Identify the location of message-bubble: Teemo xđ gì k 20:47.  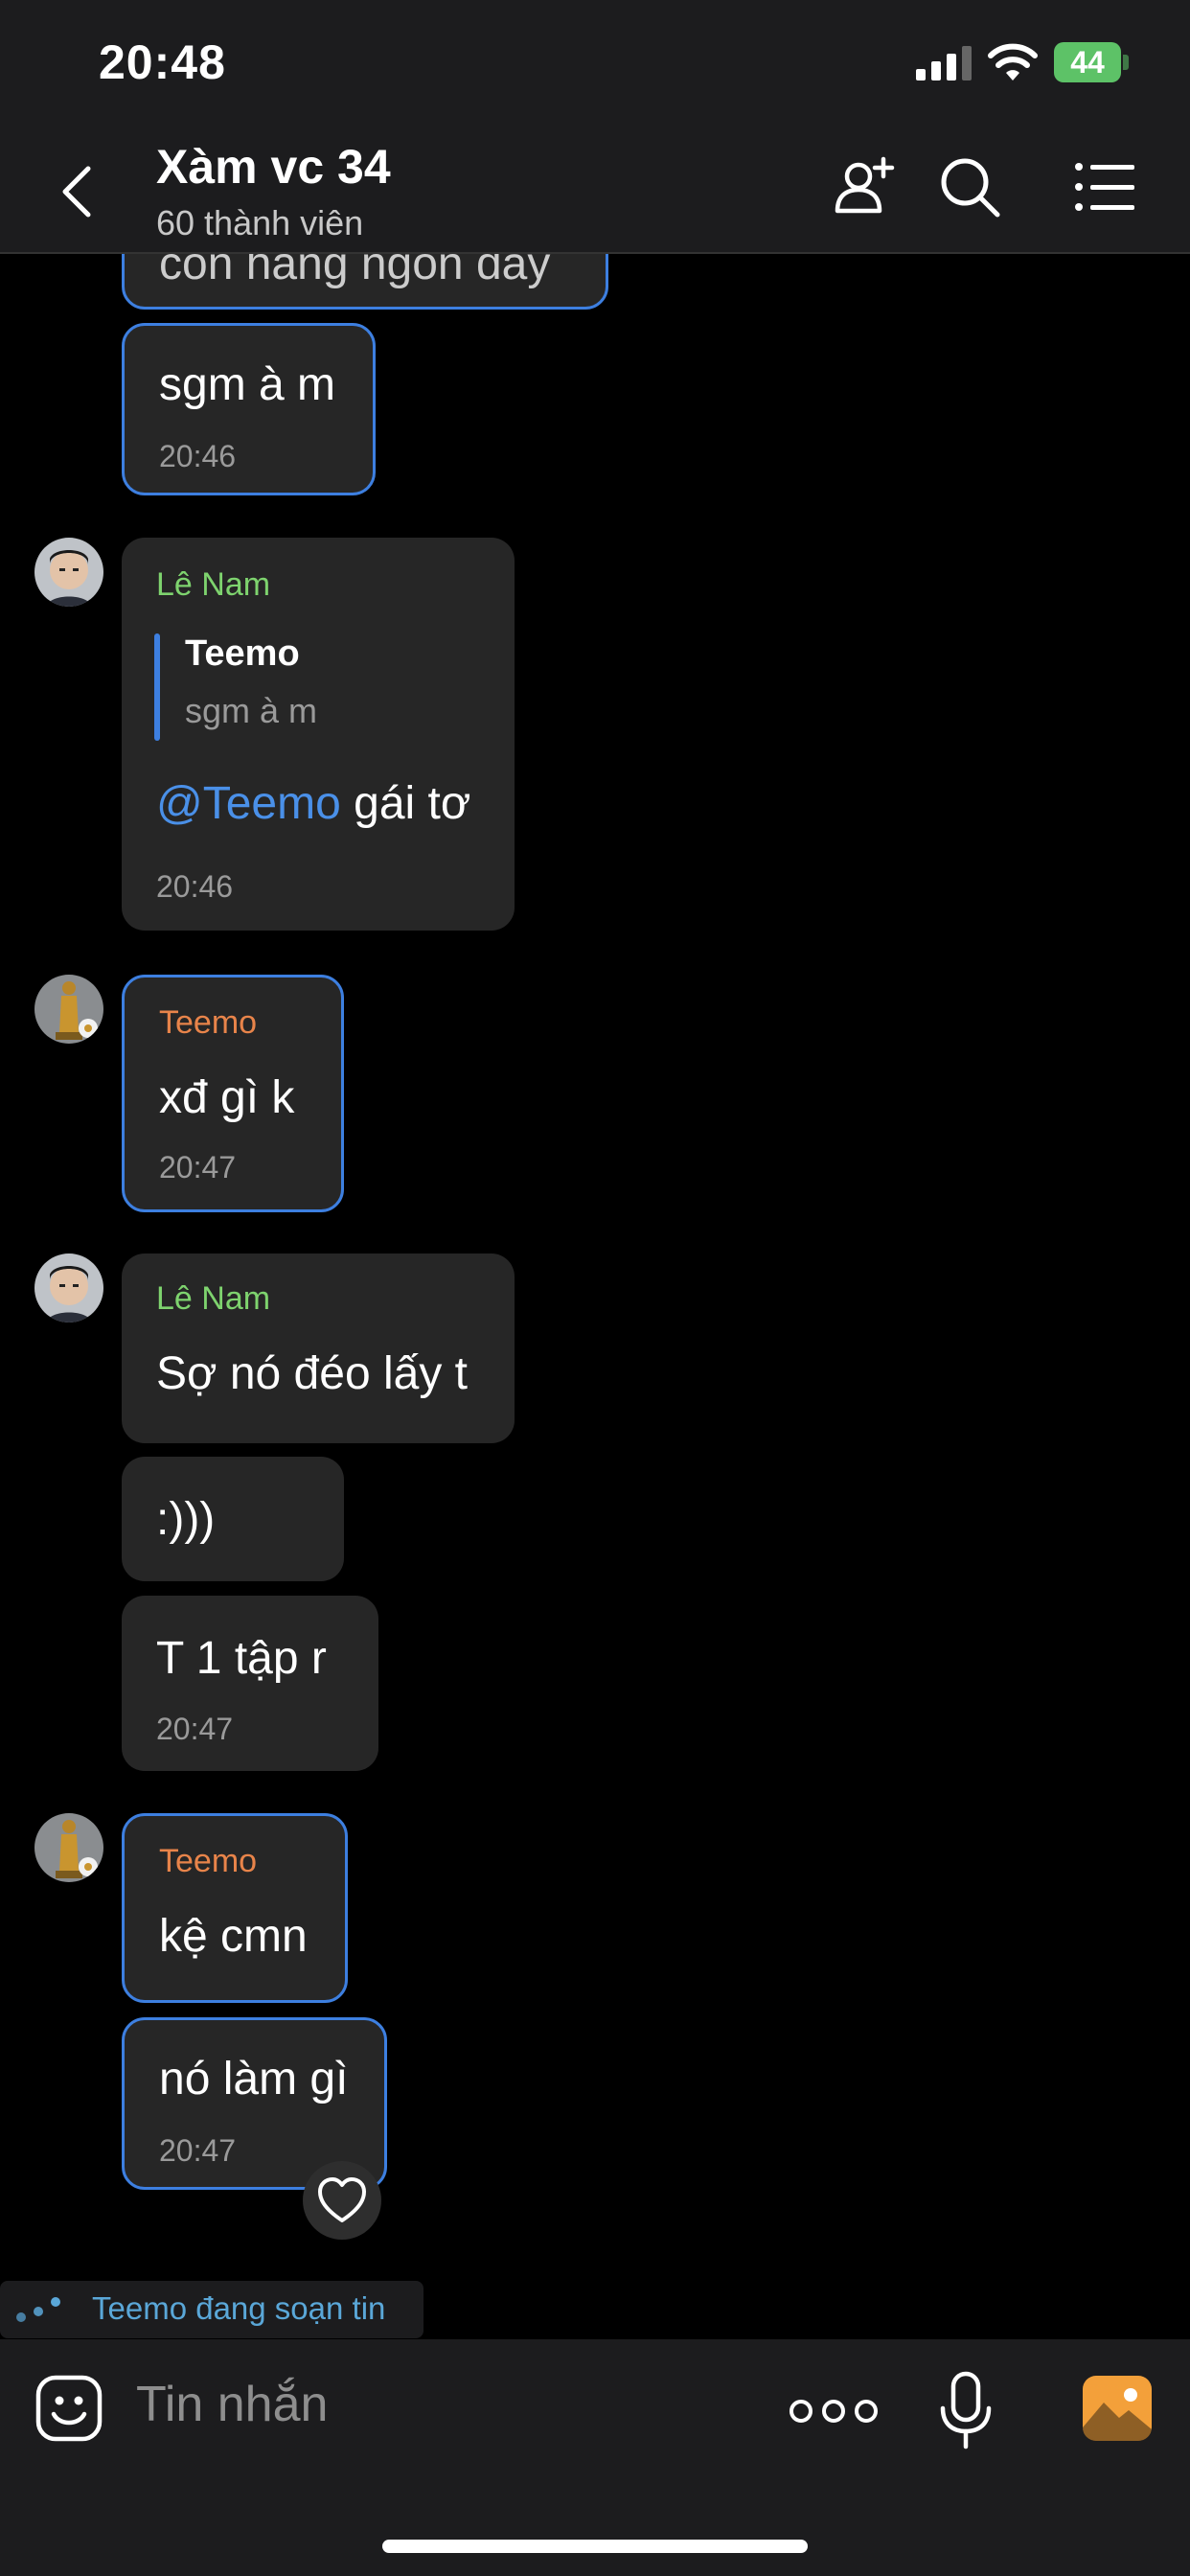
(233, 1093).